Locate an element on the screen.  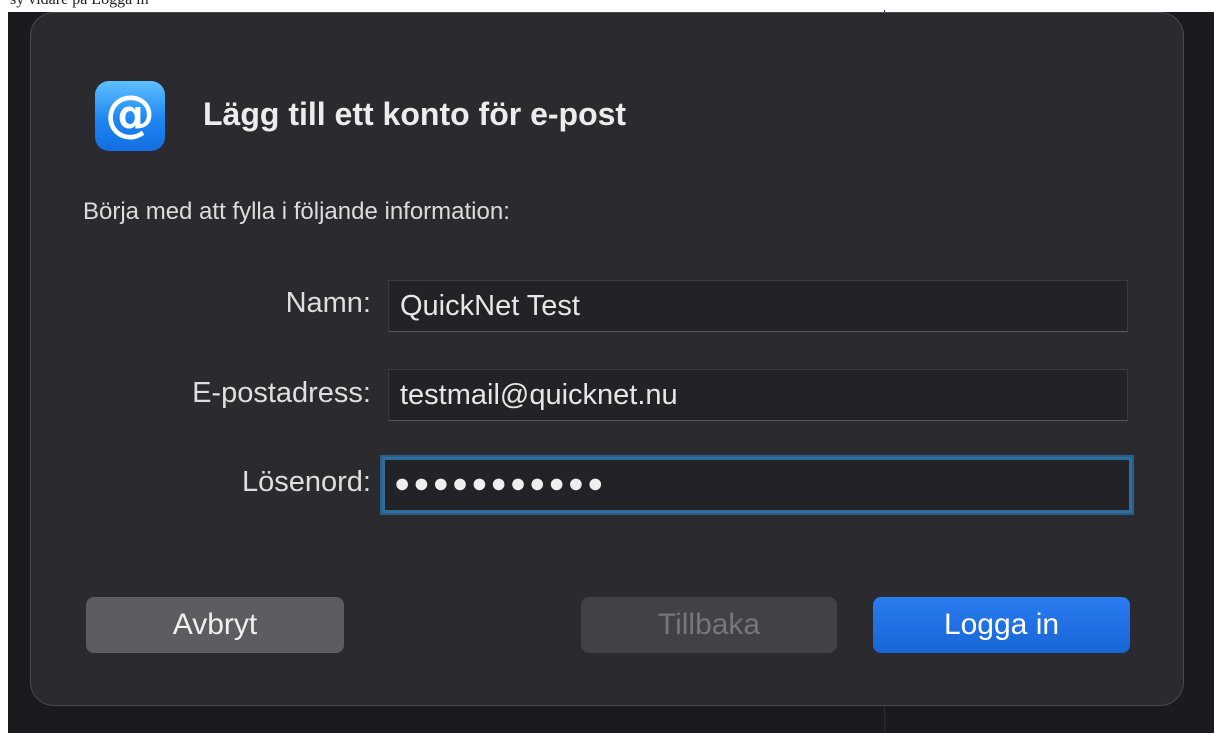
email-label: E-postadress: is located at coordinates (281, 393).